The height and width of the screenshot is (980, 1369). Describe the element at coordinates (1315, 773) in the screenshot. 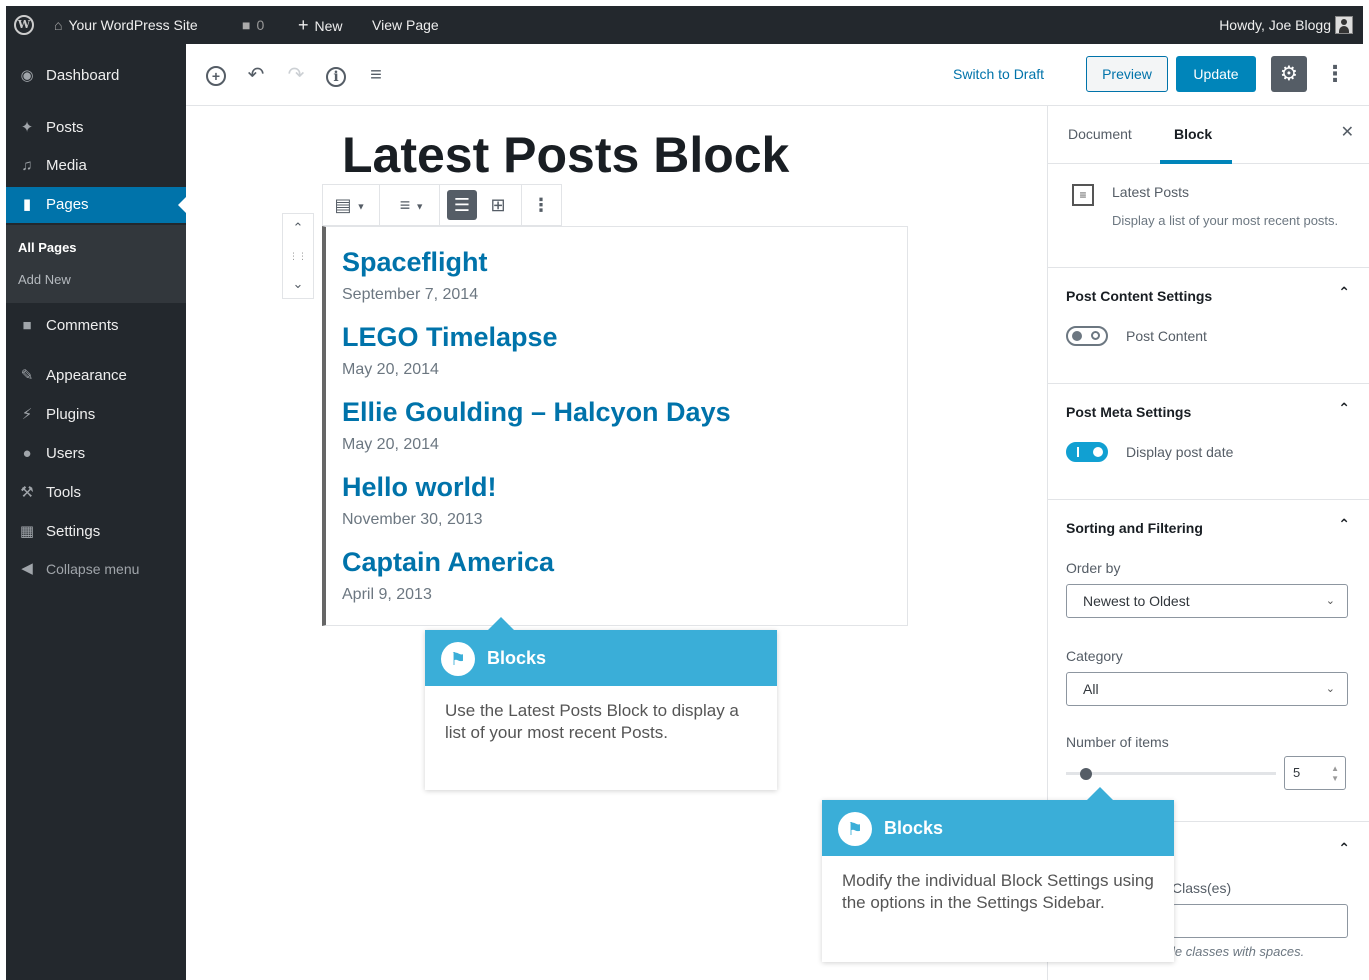

I see `number-of-items-input: 5 ▲ ▼` at that location.